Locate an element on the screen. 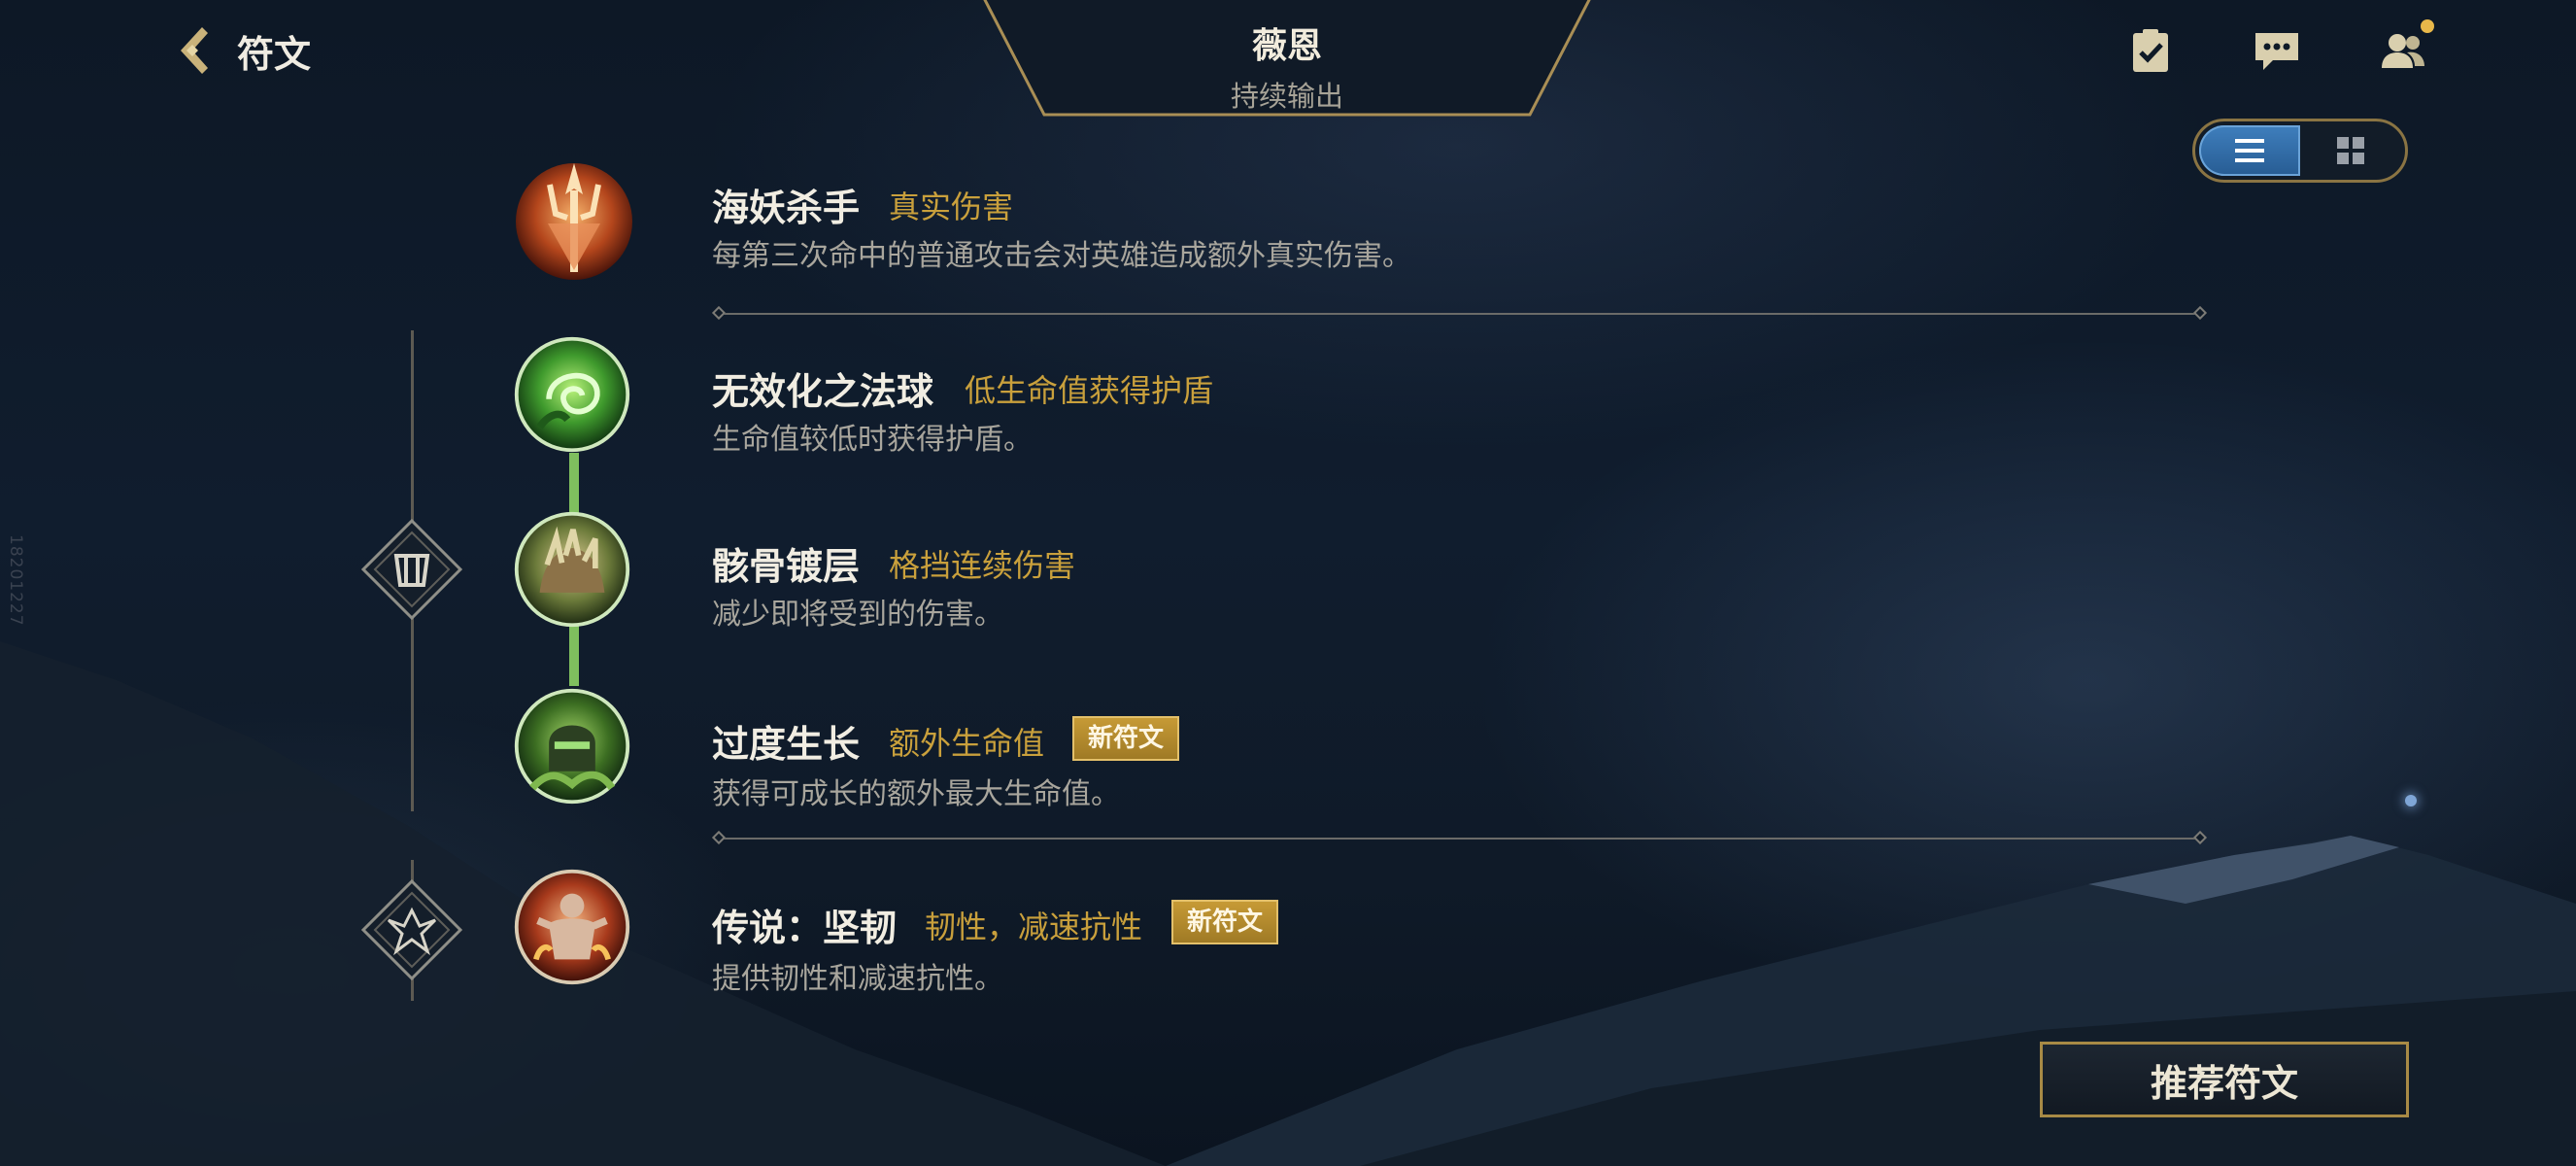  list-icon is located at coordinates (2249, 150).